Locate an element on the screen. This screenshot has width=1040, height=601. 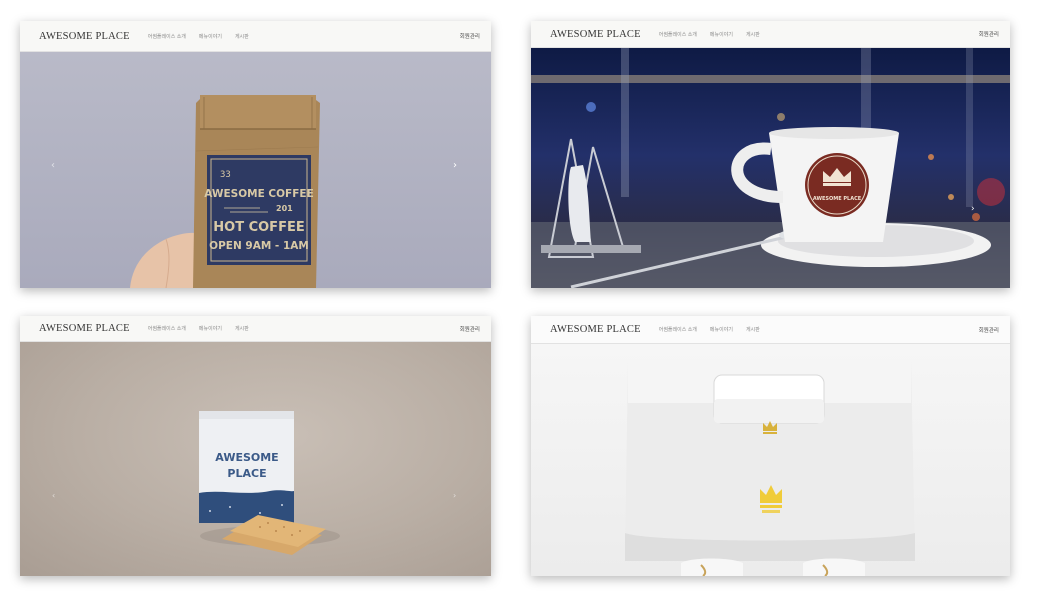
pouch-label-line1: AWESOME is located at coordinates (246, 457).